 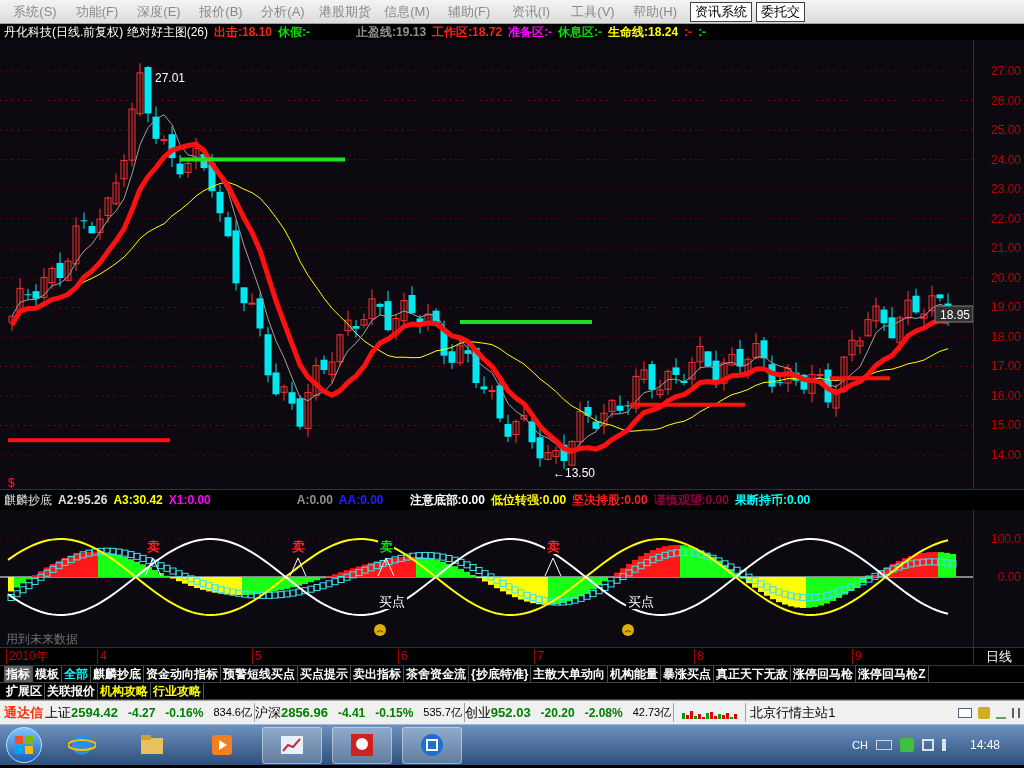 What do you see at coordinates (27, 656) in the screenshot?
I see `date-axis-label: 2010年` at bounding box center [27, 656].